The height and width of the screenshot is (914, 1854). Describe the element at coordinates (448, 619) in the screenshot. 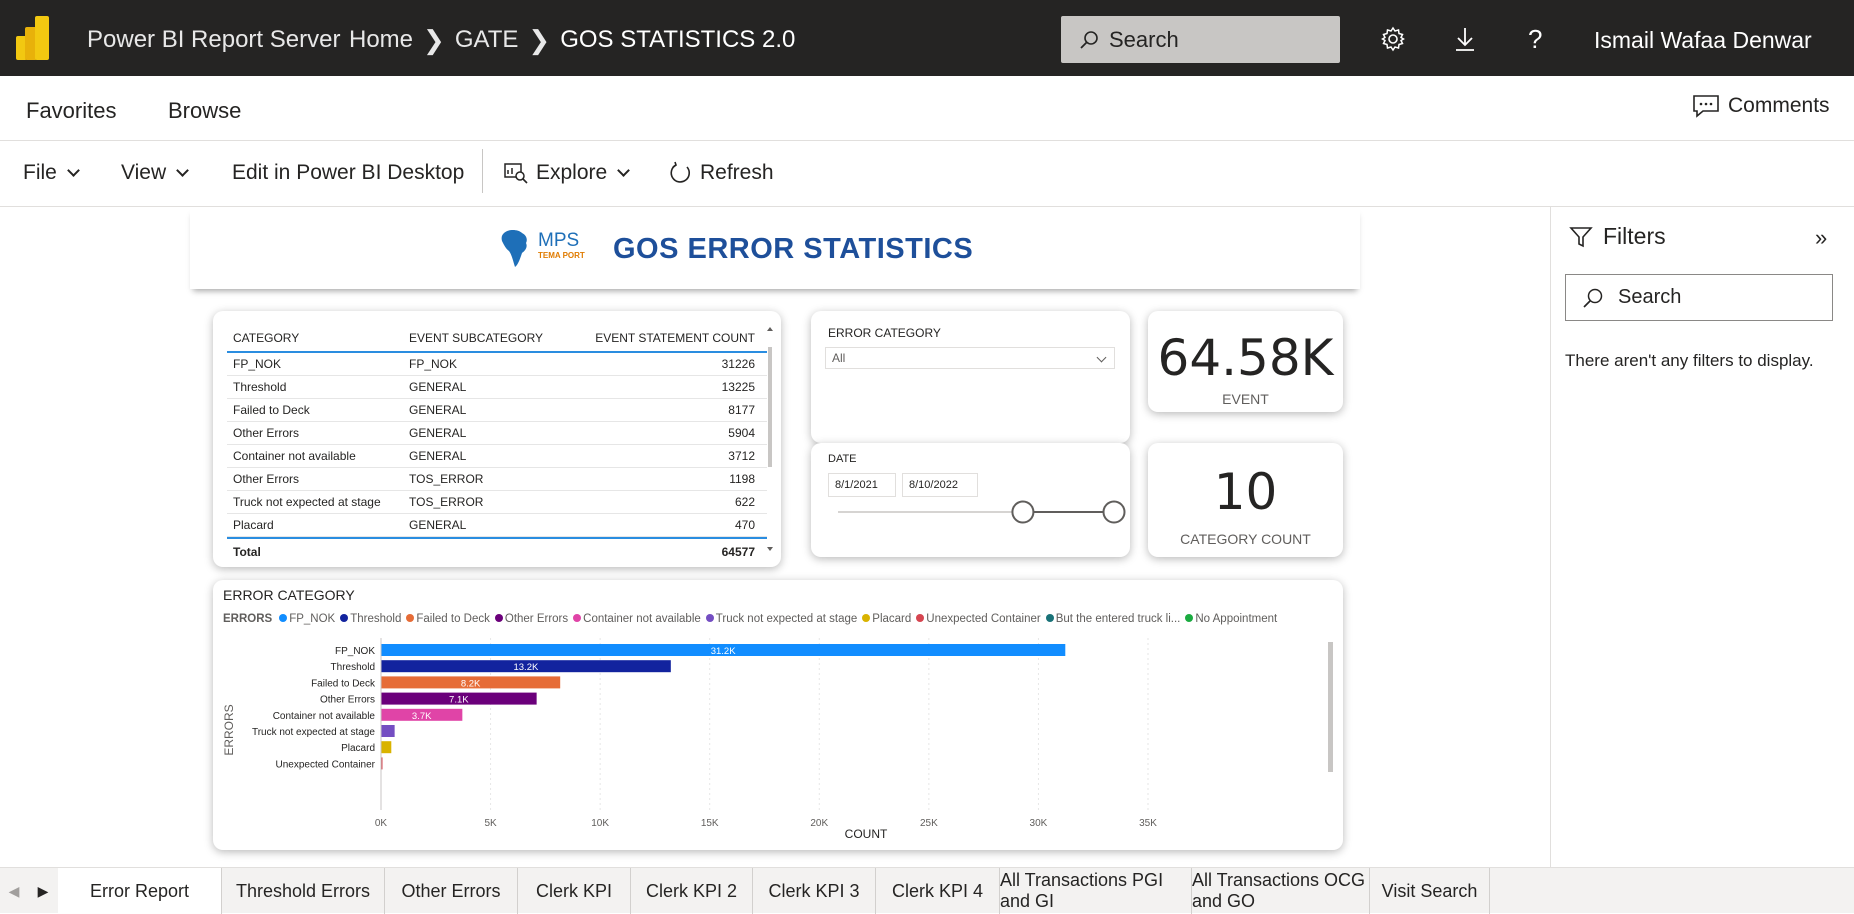

I see `legend-item: Failed to Deck` at that location.